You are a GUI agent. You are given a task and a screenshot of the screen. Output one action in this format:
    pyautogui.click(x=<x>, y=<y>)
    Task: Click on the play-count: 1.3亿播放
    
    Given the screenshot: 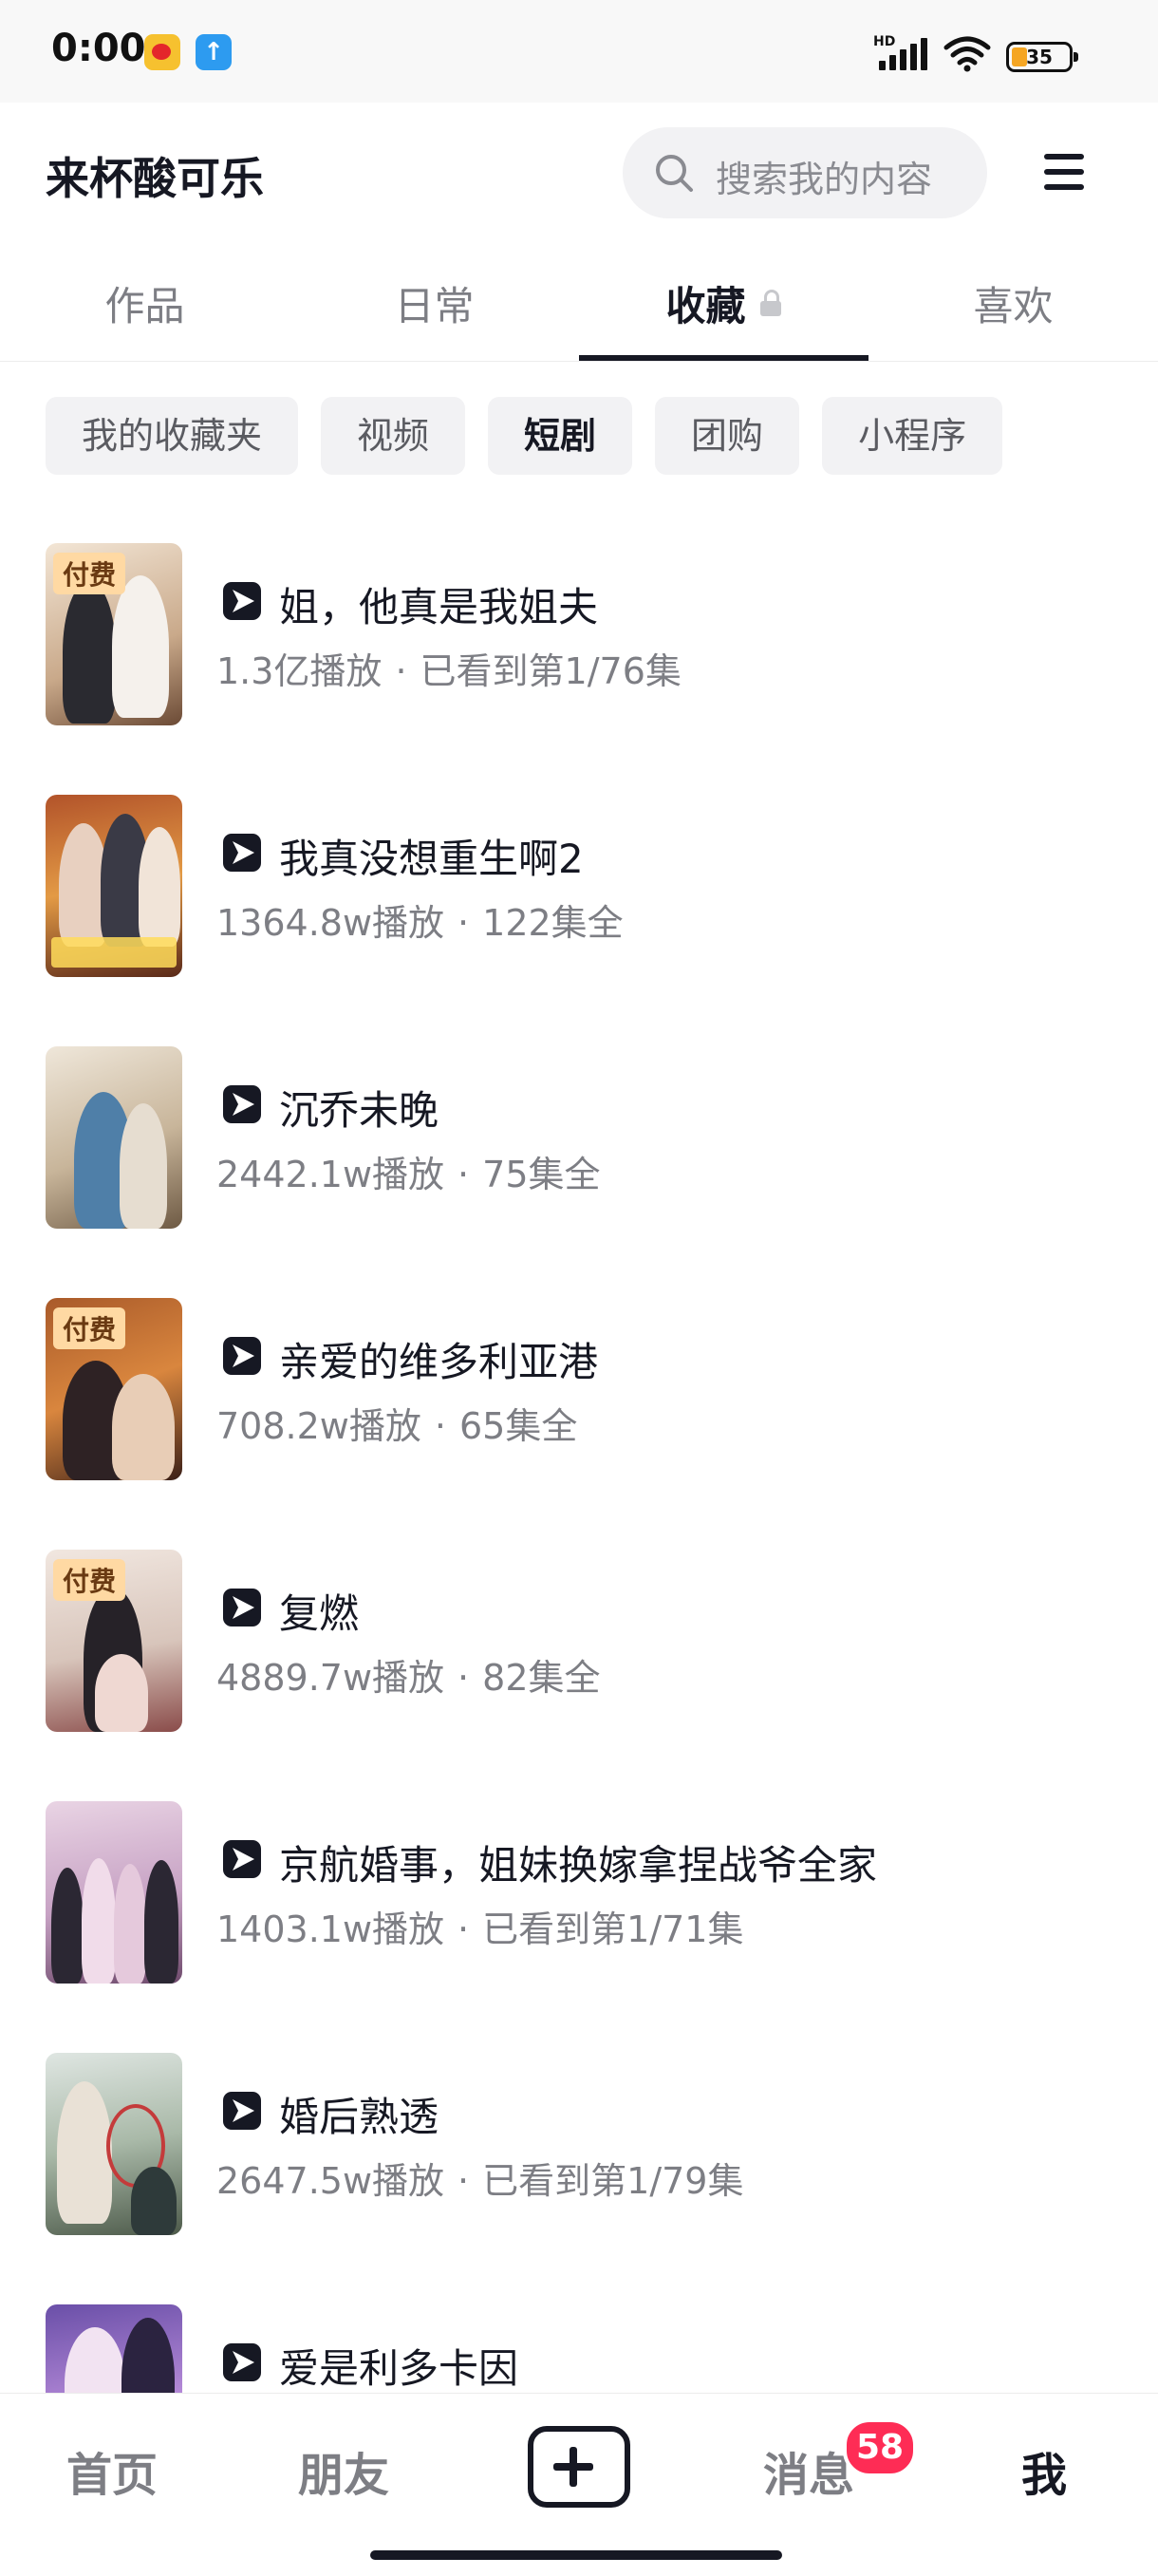 What is the action you would take?
    pyautogui.click(x=299, y=671)
    